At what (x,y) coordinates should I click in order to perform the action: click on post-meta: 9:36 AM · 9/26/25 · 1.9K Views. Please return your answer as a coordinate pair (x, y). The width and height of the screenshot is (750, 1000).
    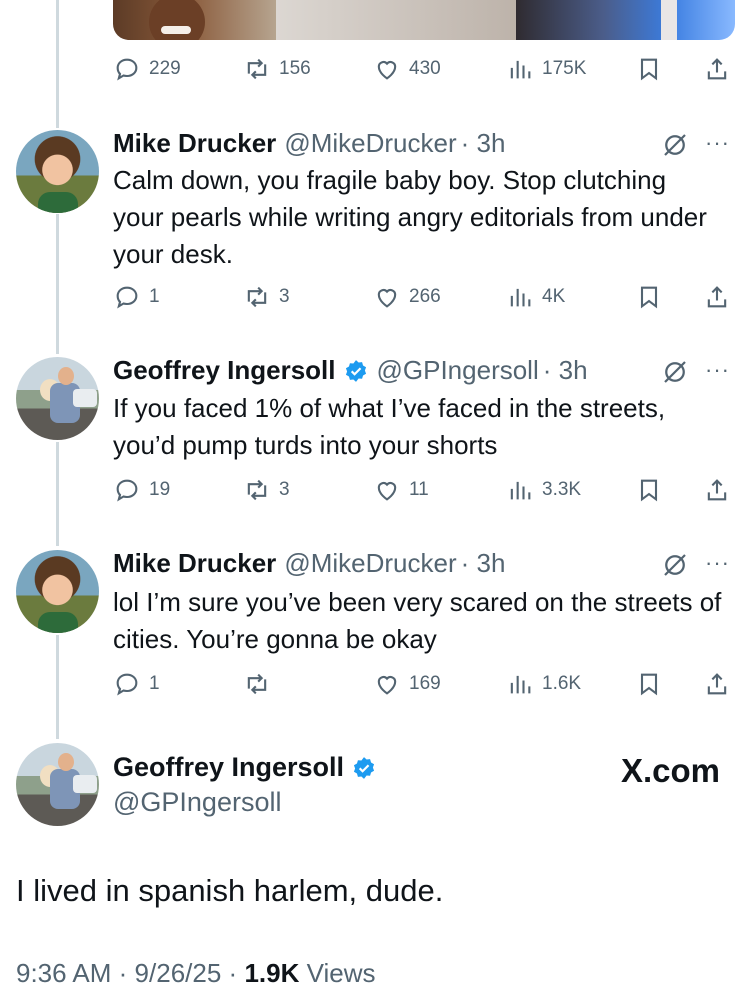
    Looking at the image, I should click on (196, 973).